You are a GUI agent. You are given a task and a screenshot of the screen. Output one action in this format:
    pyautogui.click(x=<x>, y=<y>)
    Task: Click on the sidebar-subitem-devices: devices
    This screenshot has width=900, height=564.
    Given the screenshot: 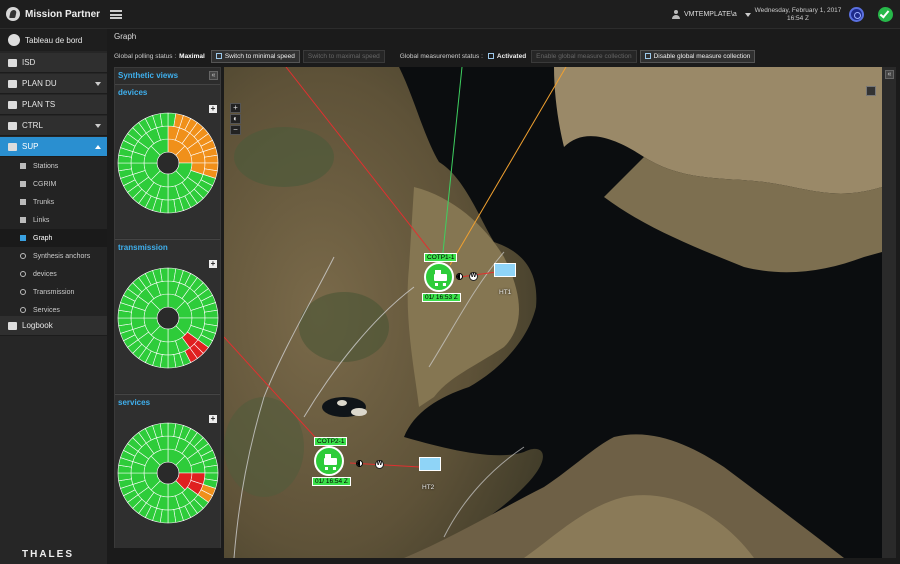 What is the action you would take?
    pyautogui.click(x=53, y=274)
    